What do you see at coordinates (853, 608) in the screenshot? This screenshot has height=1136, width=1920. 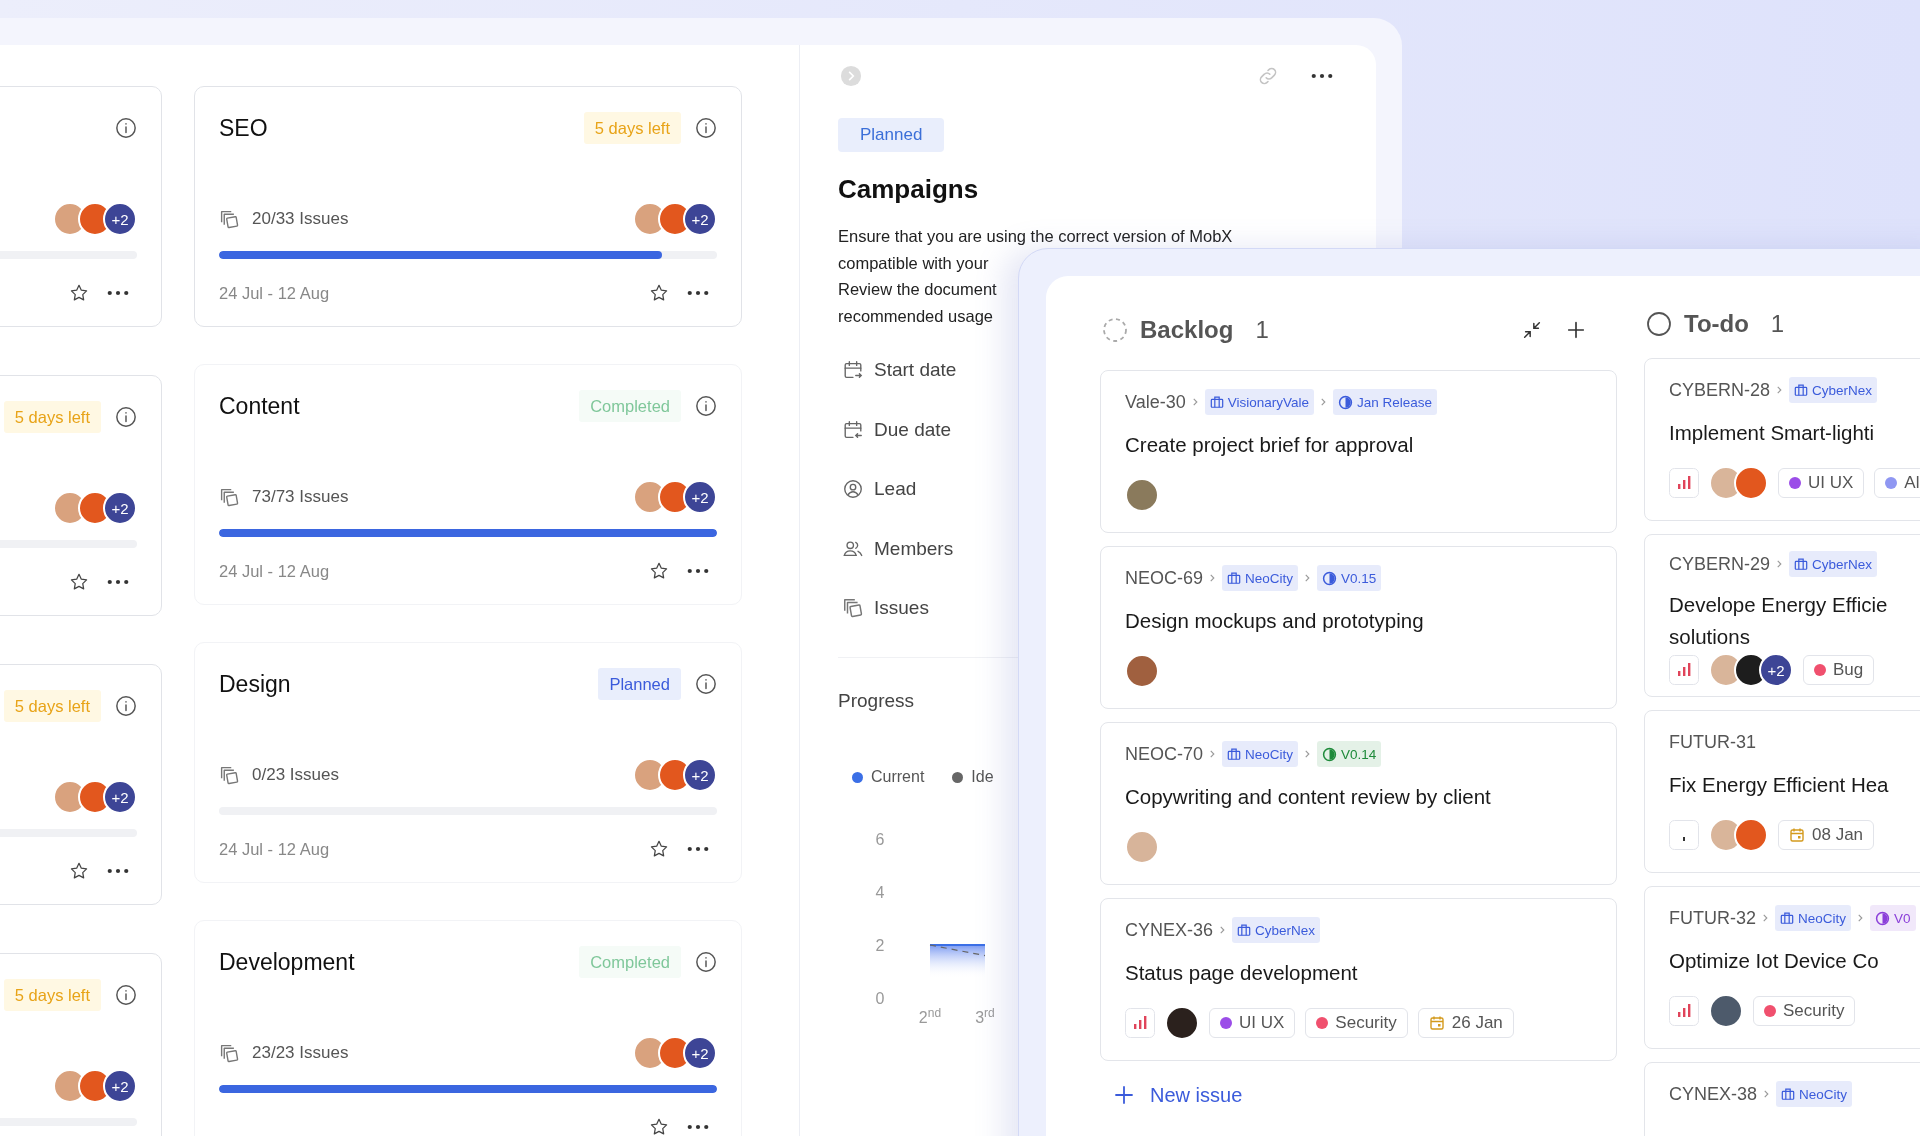 I see `issues-icon` at bounding box center [853, 608].